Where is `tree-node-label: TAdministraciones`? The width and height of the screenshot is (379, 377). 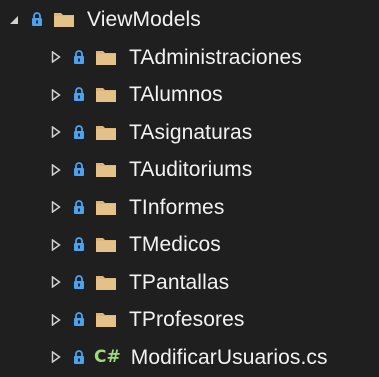
tree-node-label: TAdministraciones is located at coordinates (215, 57).